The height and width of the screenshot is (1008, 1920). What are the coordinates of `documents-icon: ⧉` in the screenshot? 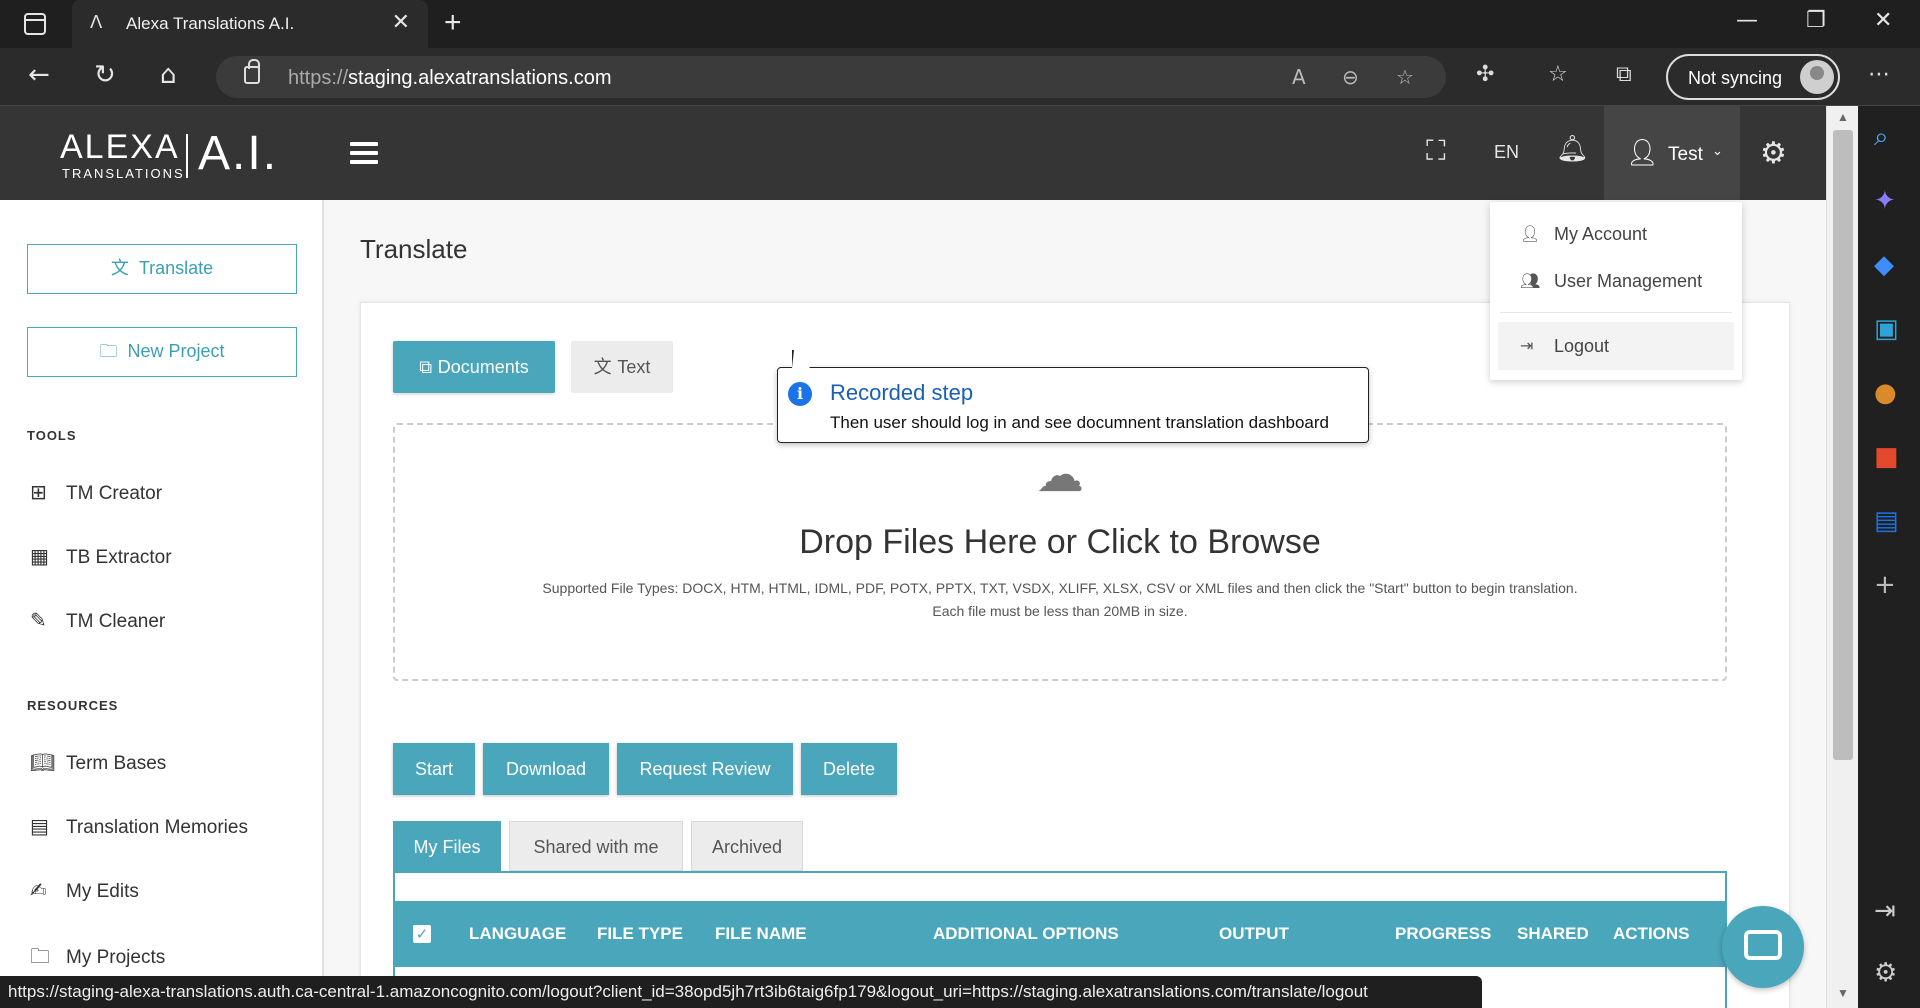 It's located at (428, 367).